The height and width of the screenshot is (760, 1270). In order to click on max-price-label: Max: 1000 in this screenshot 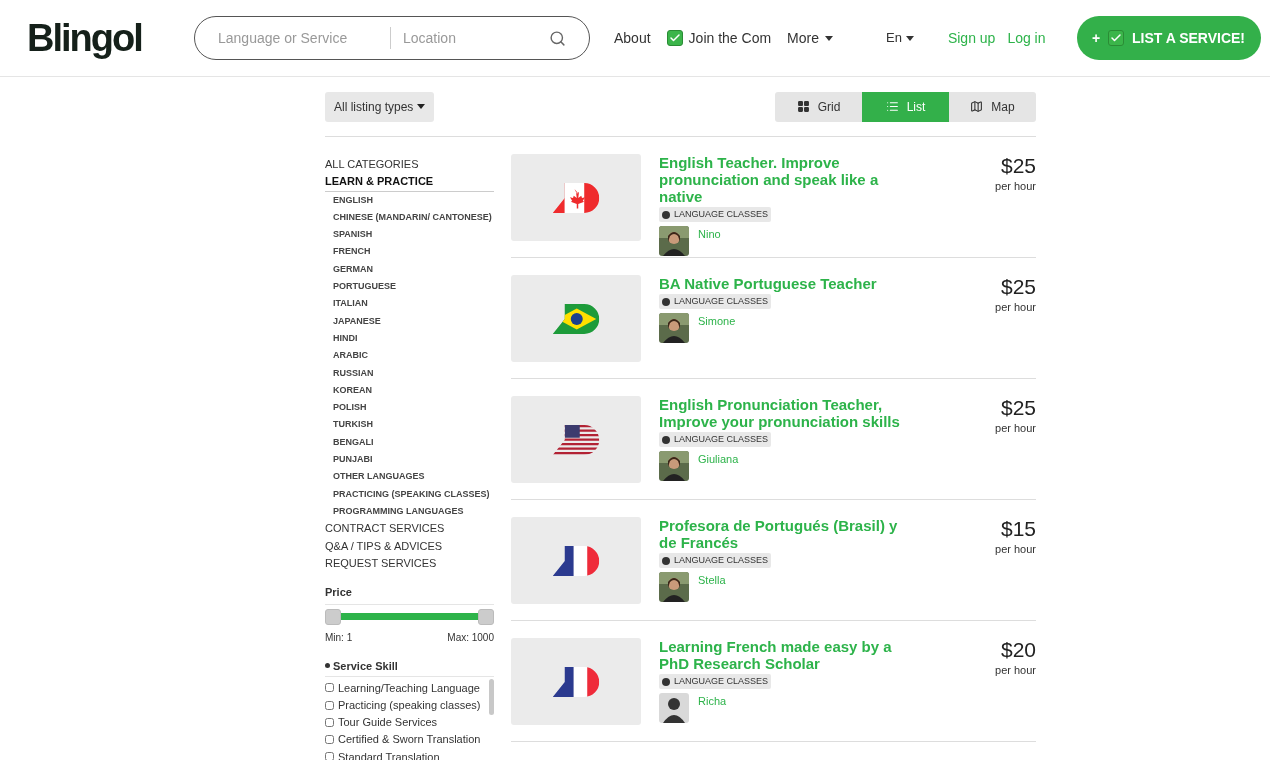, I will do `click(470, 637)`.